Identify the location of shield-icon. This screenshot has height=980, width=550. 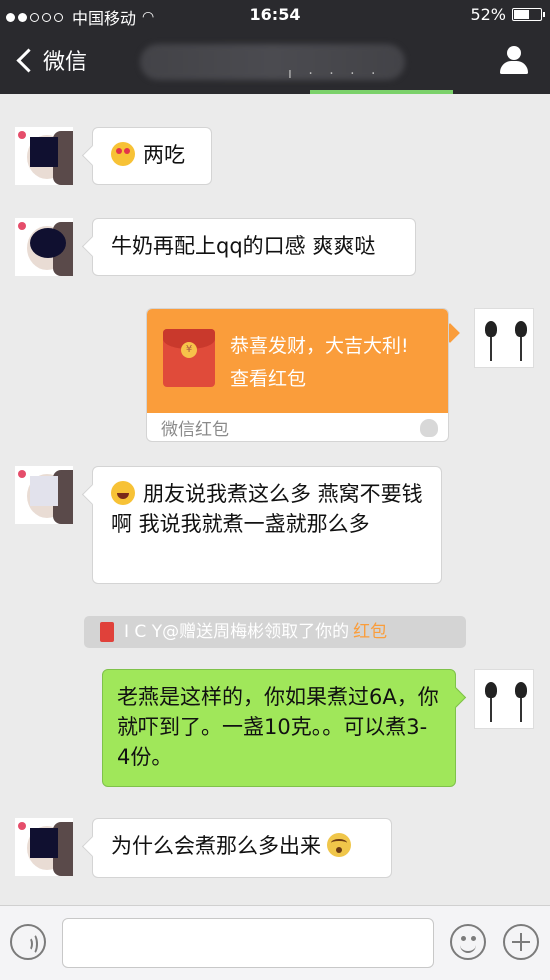
(429, 428).